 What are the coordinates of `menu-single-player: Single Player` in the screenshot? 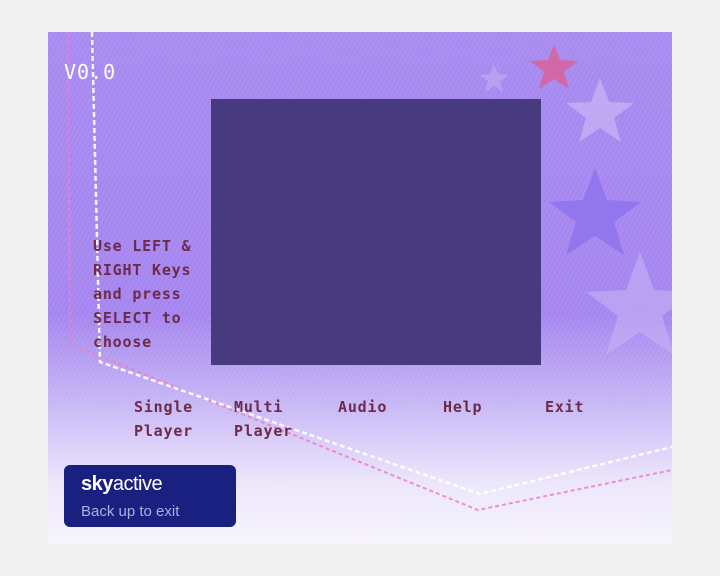 It's located at (163, 419).